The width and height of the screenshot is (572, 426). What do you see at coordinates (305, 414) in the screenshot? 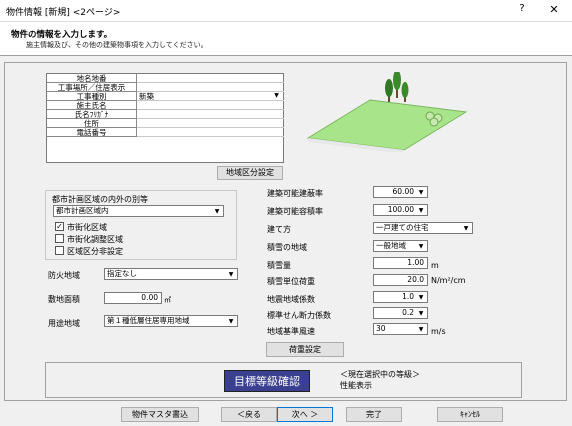
I see `next-button: 次へ ＞` at bounding box center [305, 414].